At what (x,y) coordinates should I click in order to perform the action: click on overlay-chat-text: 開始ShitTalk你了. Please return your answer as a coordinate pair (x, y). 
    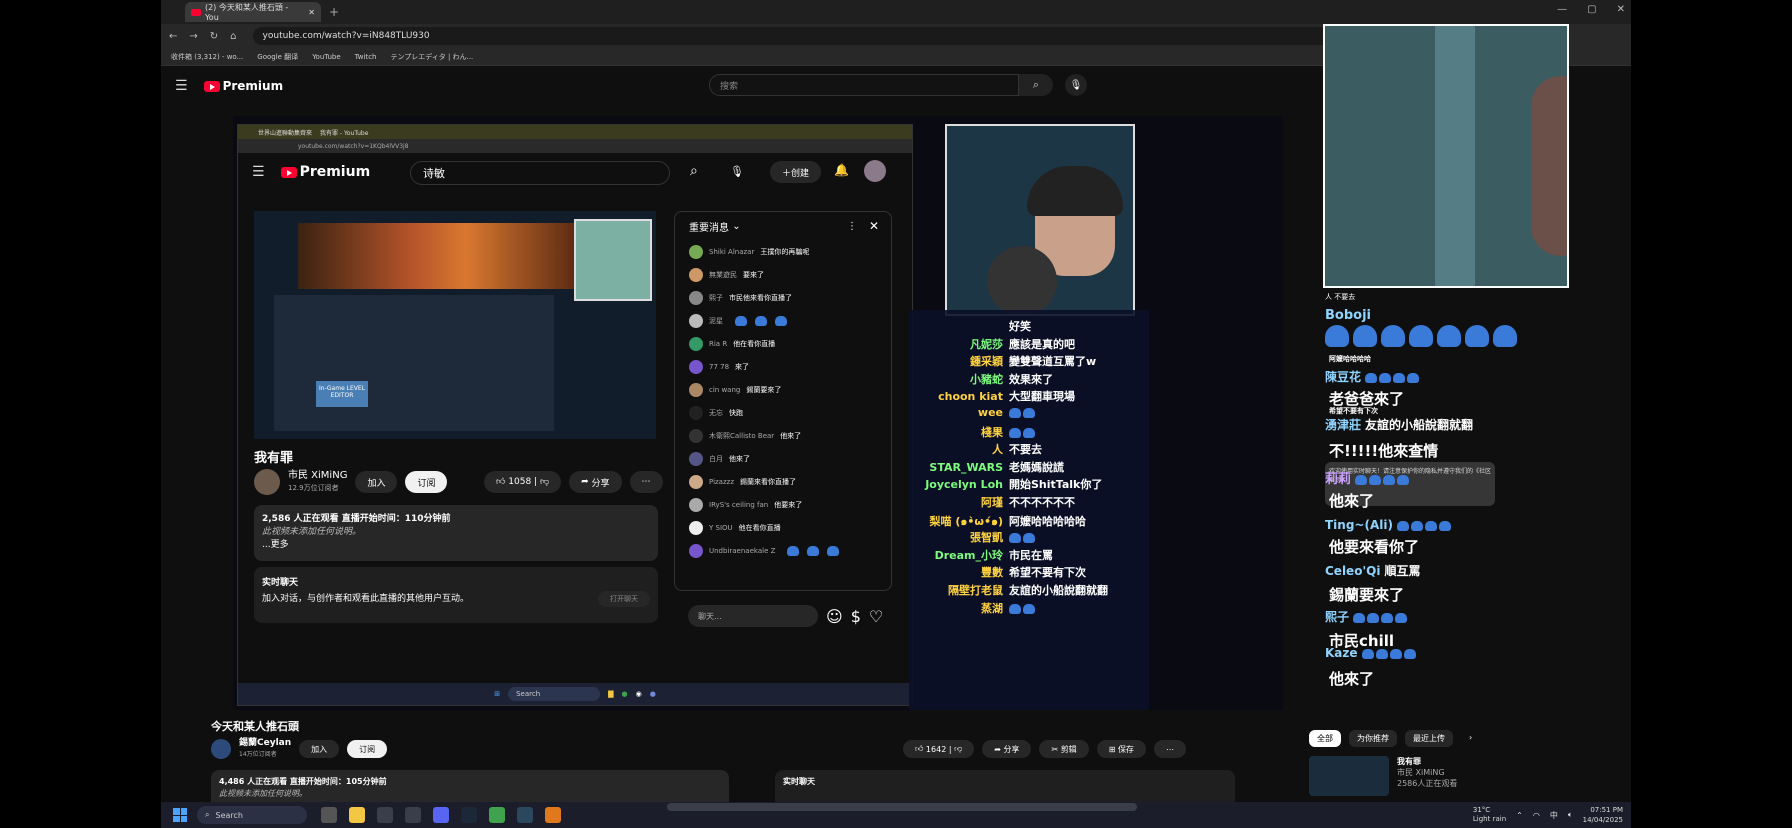
    Looking at the image, I should click on (1056, 485).